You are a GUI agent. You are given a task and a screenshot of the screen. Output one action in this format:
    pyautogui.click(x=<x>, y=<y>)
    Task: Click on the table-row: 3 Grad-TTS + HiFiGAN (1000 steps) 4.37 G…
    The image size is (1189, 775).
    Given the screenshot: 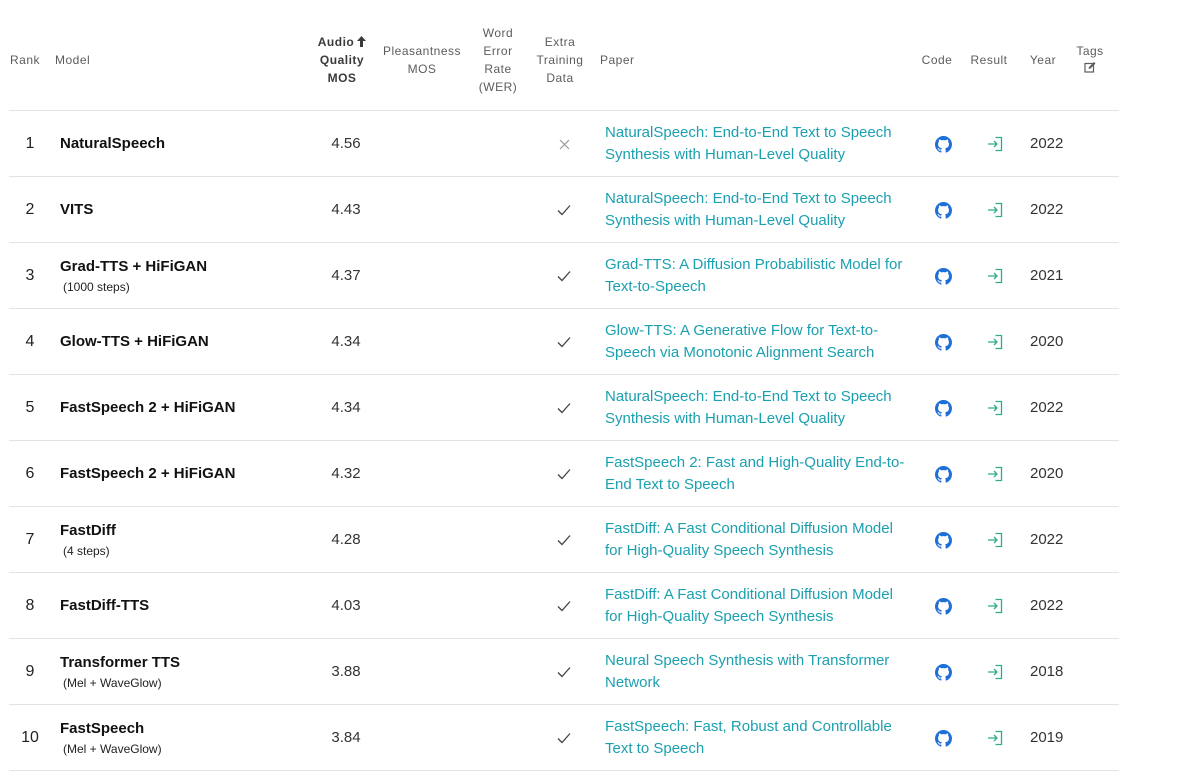 What is the action you would take?
    pyautogui.click(x=564, y=276)
    